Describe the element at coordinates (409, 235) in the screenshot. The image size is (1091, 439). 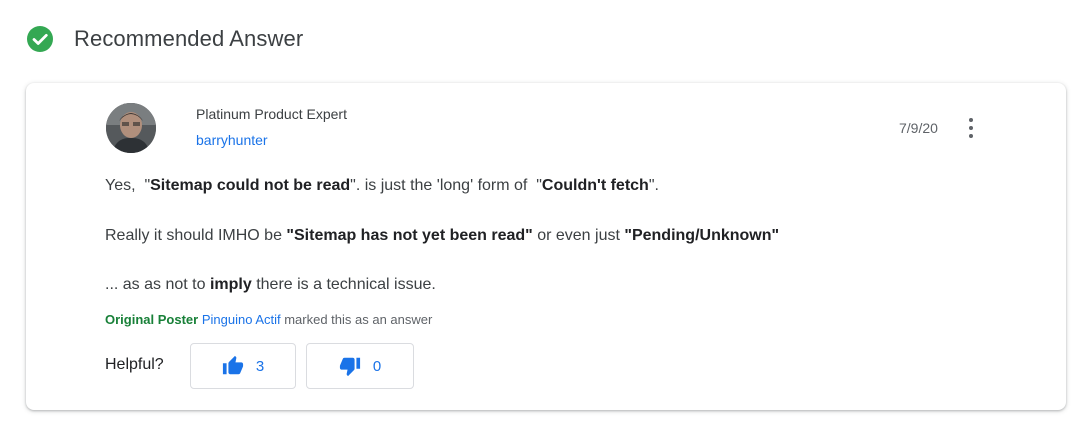
I see `answer-bold-text: "Sitemap has not yet been read"` at that location.